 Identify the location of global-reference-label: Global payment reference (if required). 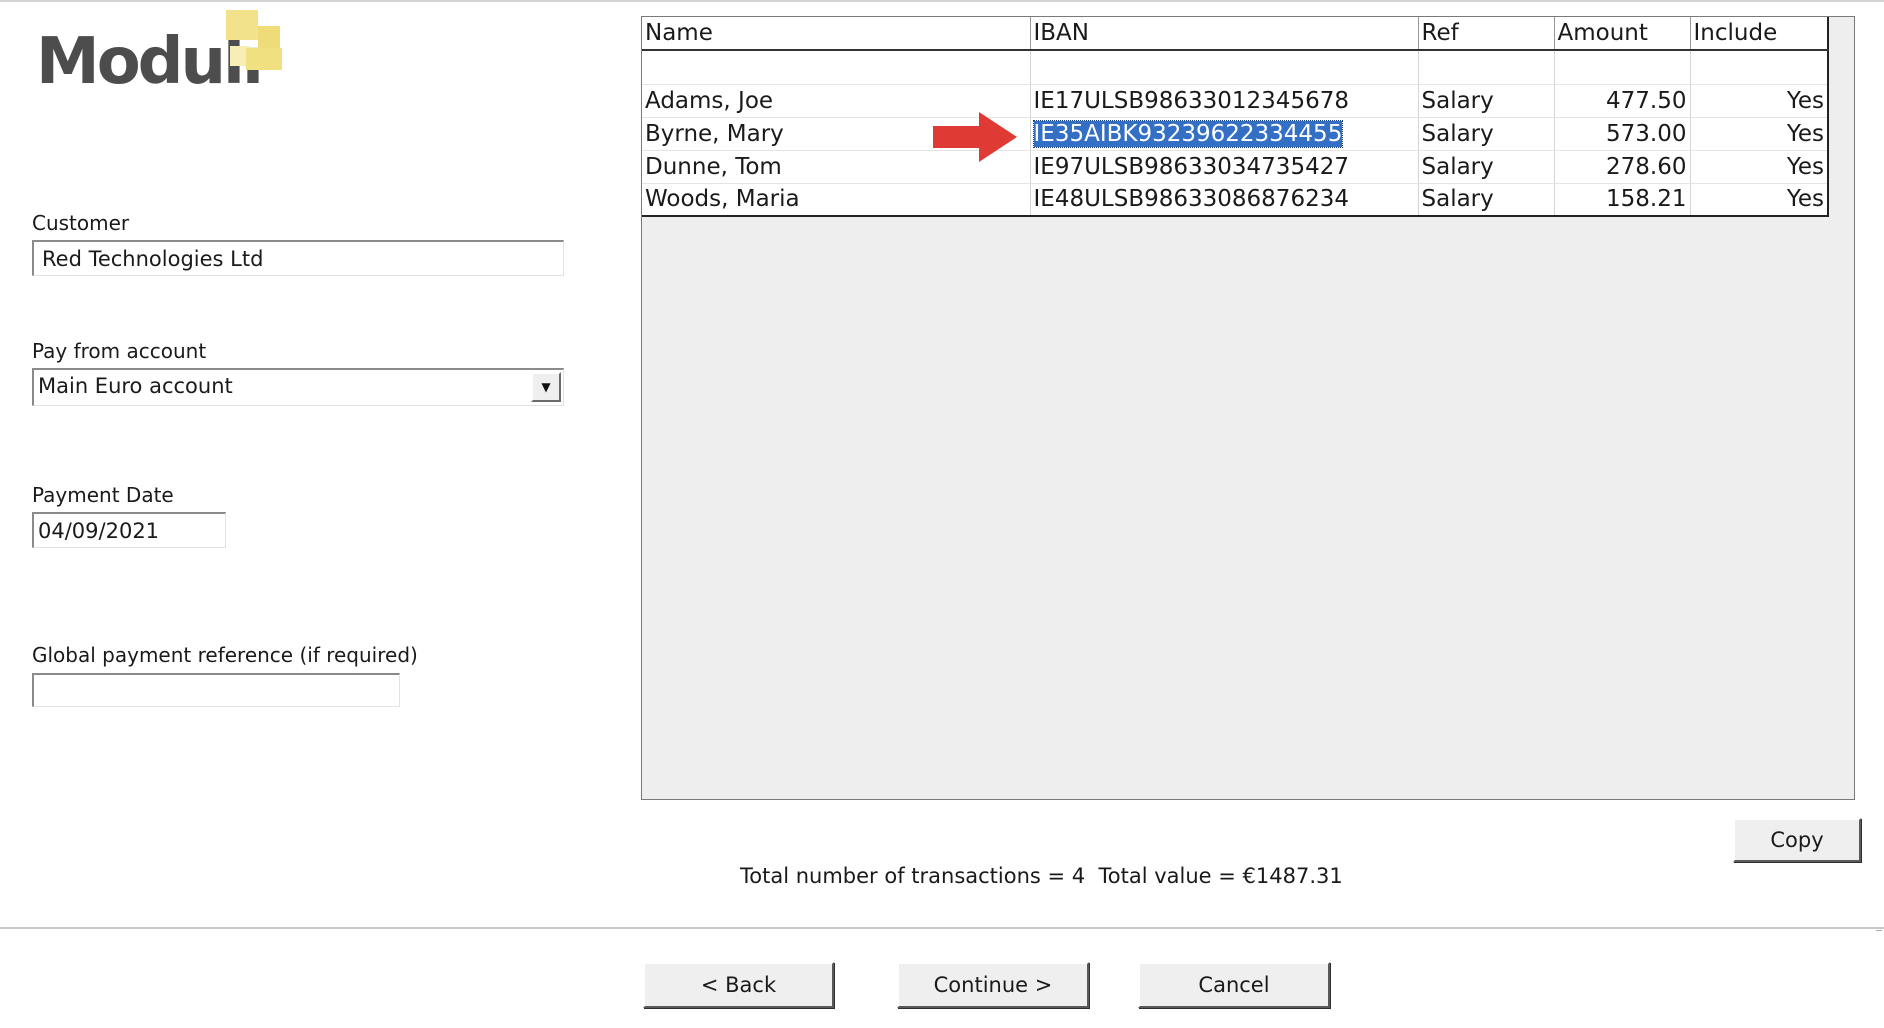
(225, 655).